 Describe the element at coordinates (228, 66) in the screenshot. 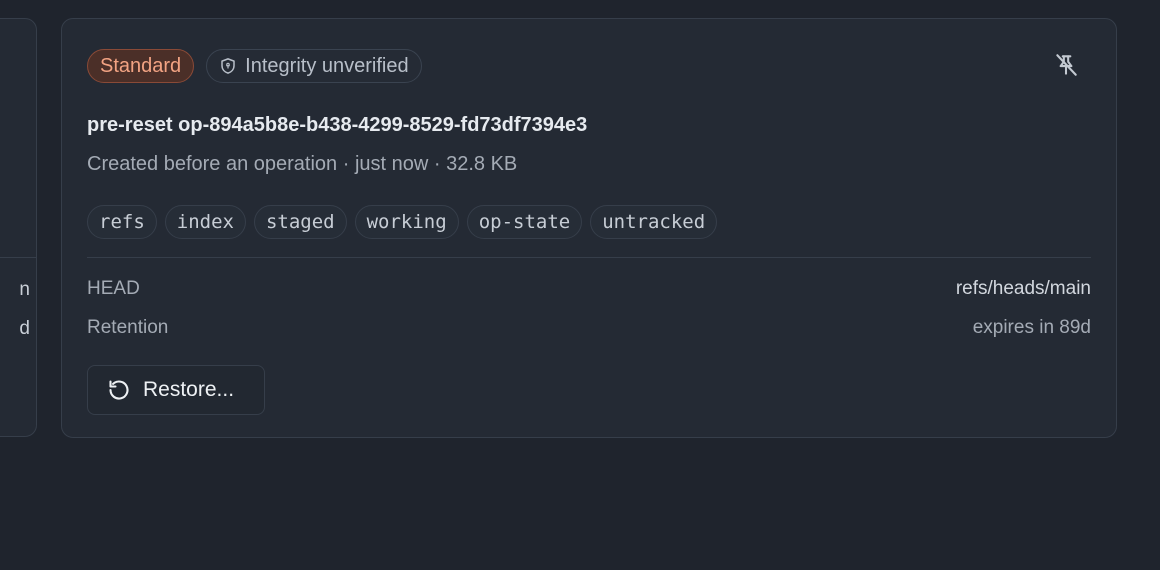

I see `shield-icon` at that location.